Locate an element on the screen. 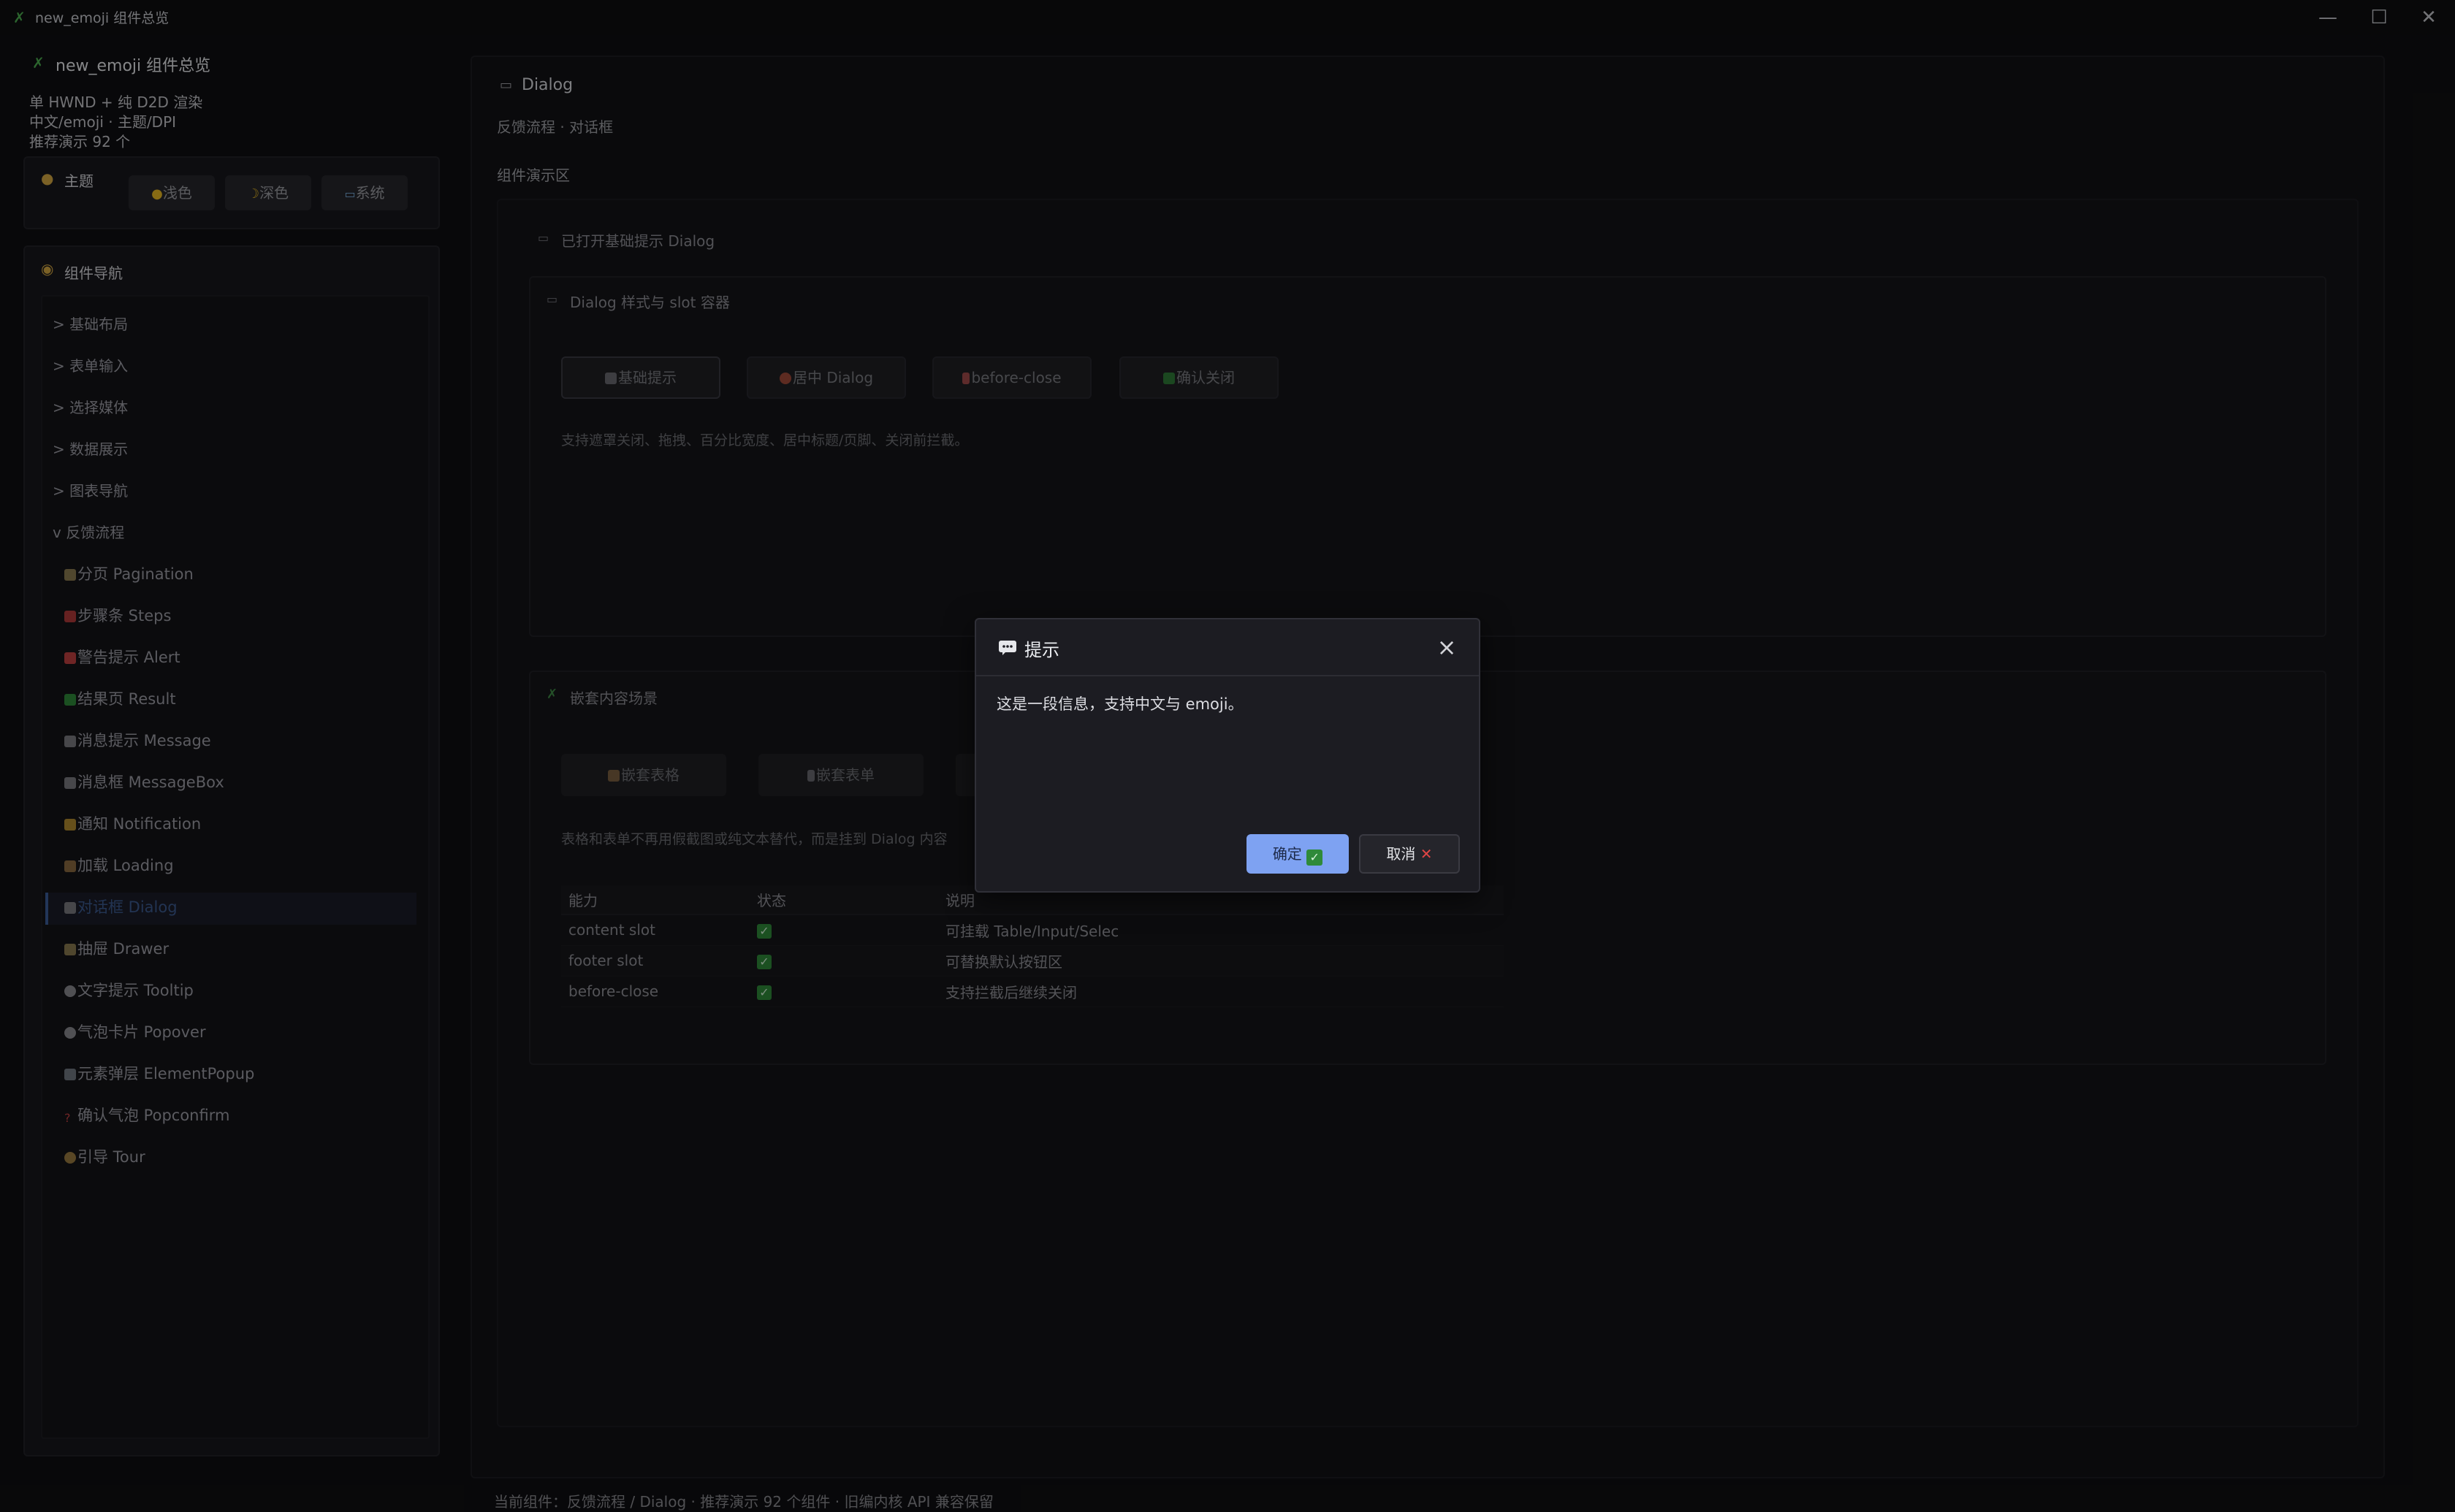 This screenshot has height=1512, width=2455. dialog-close-icon: × is located at coordinates (1446, 647).